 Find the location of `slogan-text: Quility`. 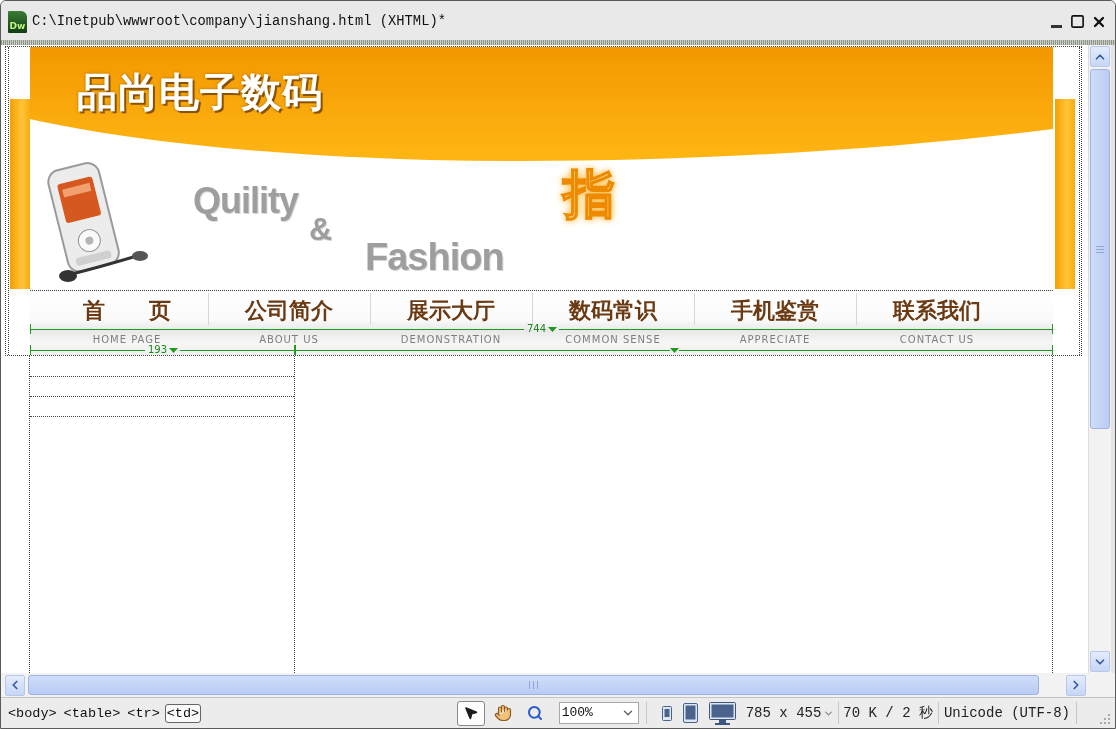

slogan-text: Quility is located at coordinates (245, 201).